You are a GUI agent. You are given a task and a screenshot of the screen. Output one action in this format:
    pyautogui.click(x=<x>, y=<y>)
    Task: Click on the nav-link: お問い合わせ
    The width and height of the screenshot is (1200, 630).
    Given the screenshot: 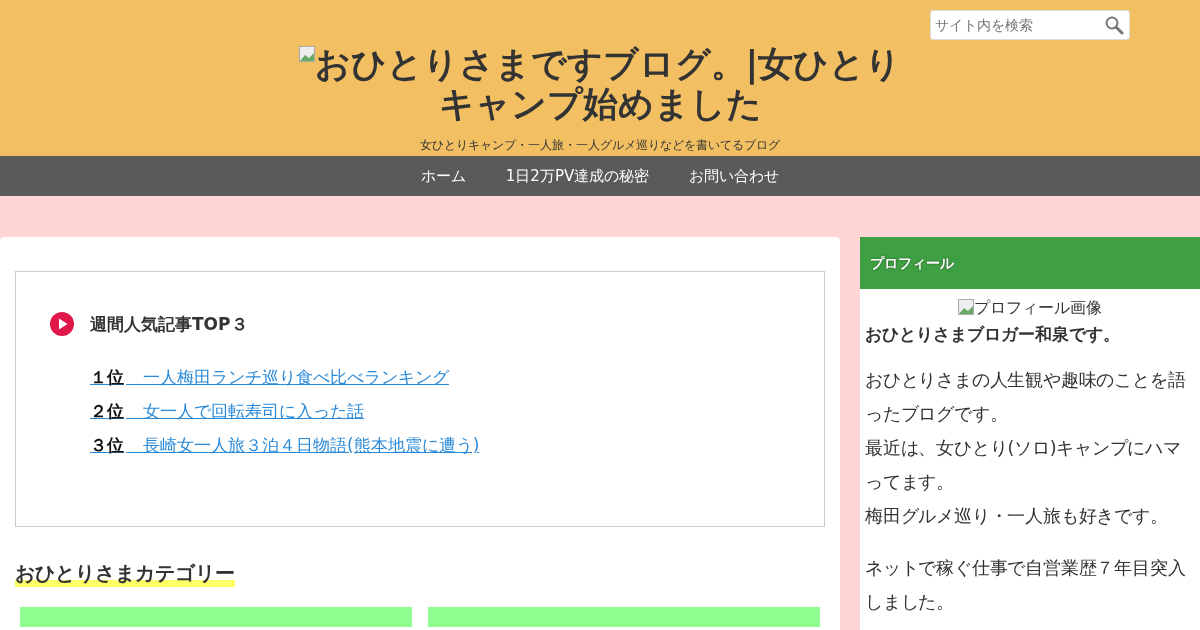 What is the action you would take?
    pyautogui.click(x=734, y=176)
    